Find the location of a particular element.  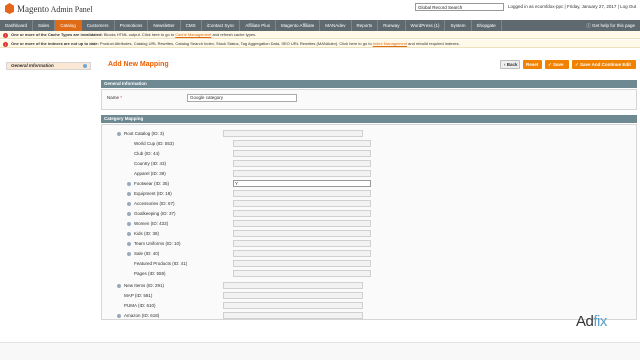

help-link: ⓘ Get help for this page is located at coordinates (610, 25).